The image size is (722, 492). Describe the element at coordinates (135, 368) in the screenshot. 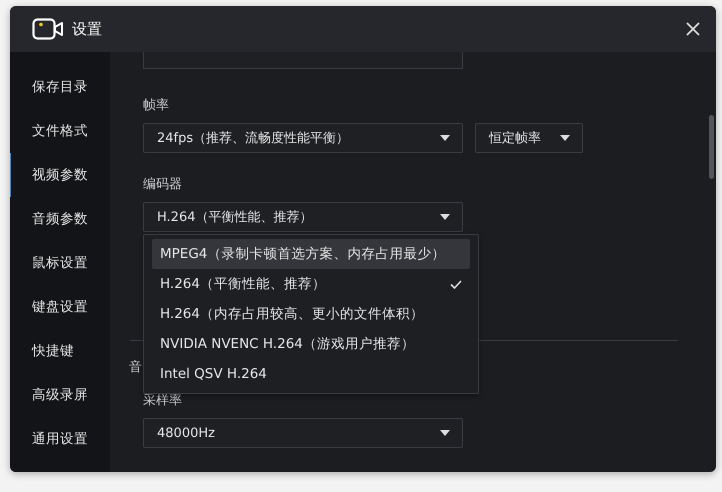

I see `section-heading: 音` at that location.